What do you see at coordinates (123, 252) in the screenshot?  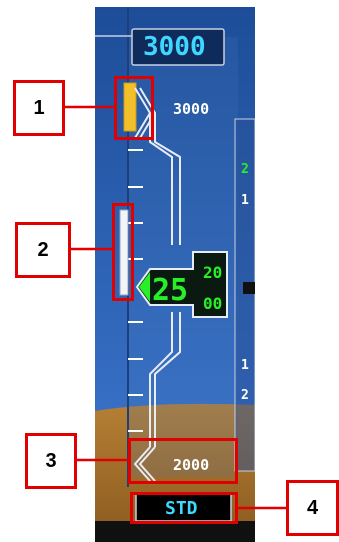 I see `callout-2-highlight` at bounding box center [123, 252].